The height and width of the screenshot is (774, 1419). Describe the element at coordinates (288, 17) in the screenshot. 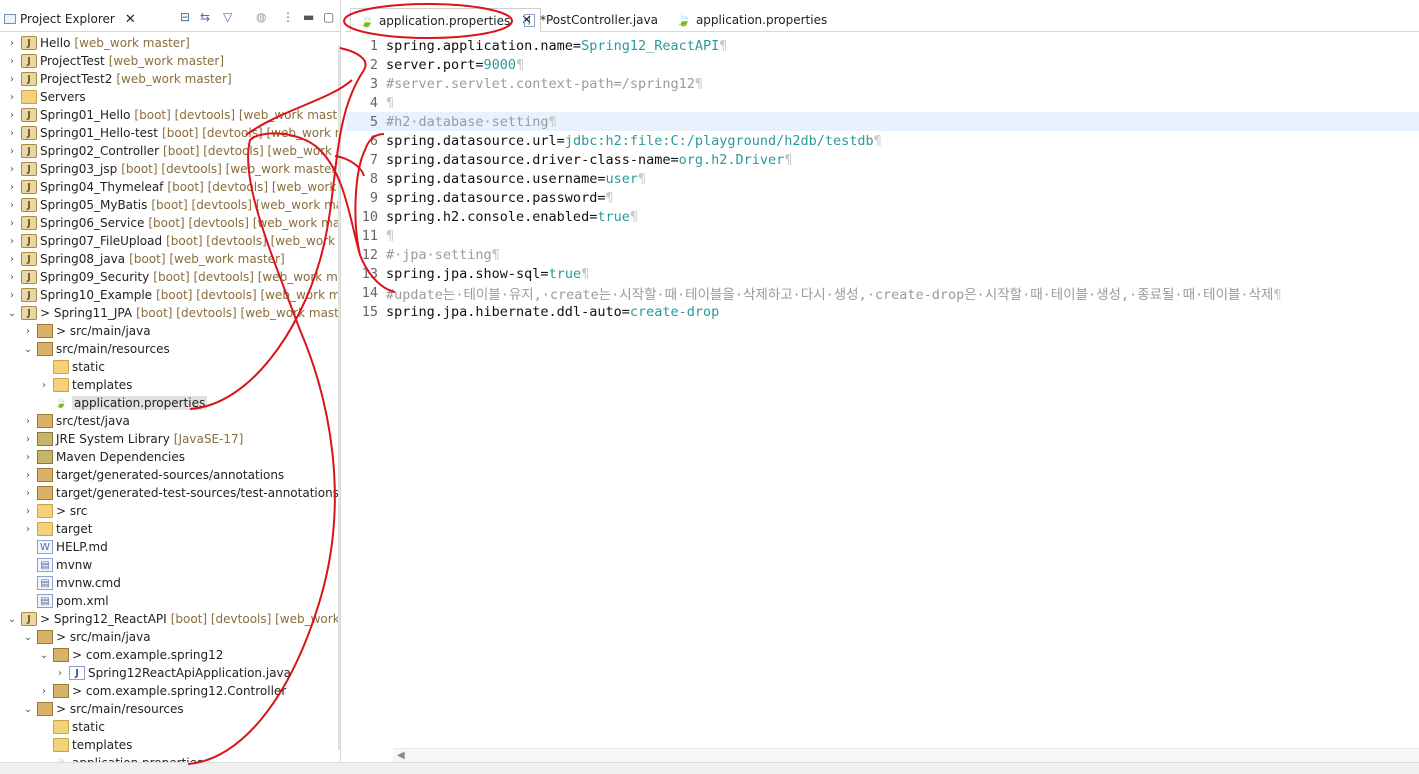

I see `view-menu-icon: ⋮` at that location.